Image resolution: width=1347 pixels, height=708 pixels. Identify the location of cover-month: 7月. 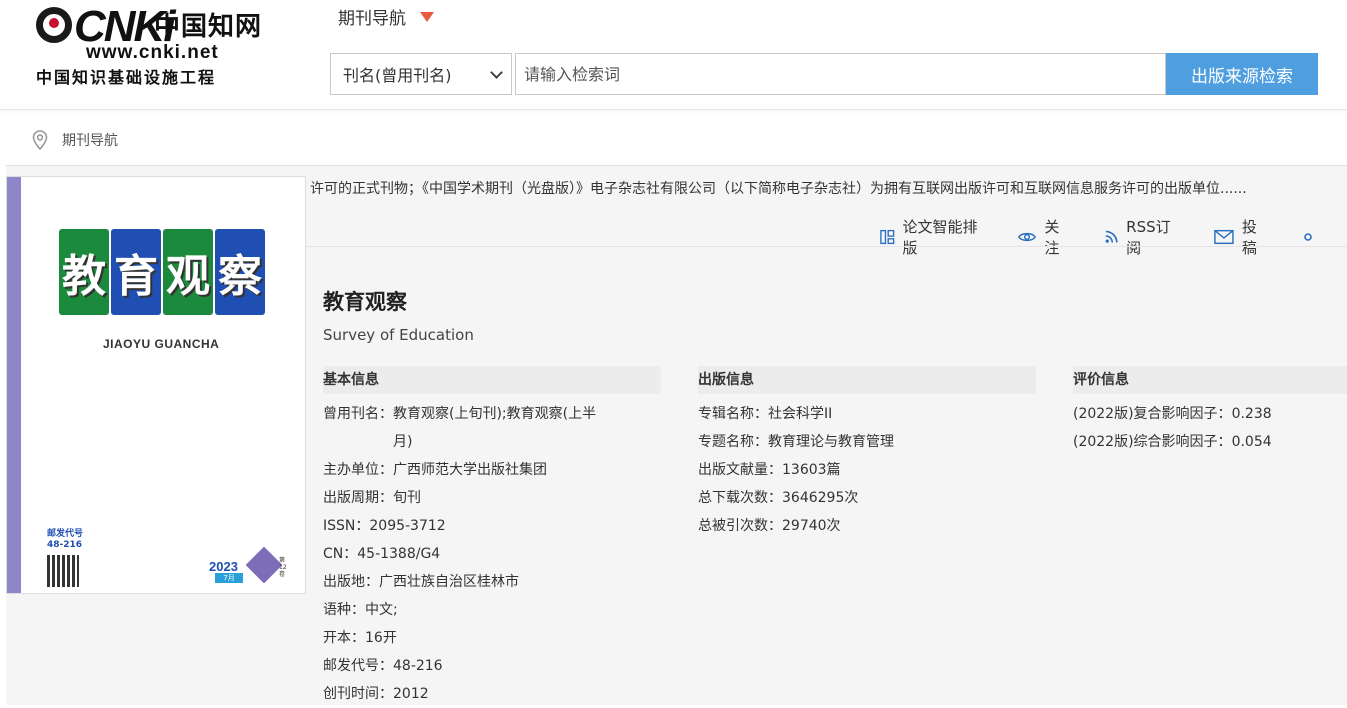
(229, 578).